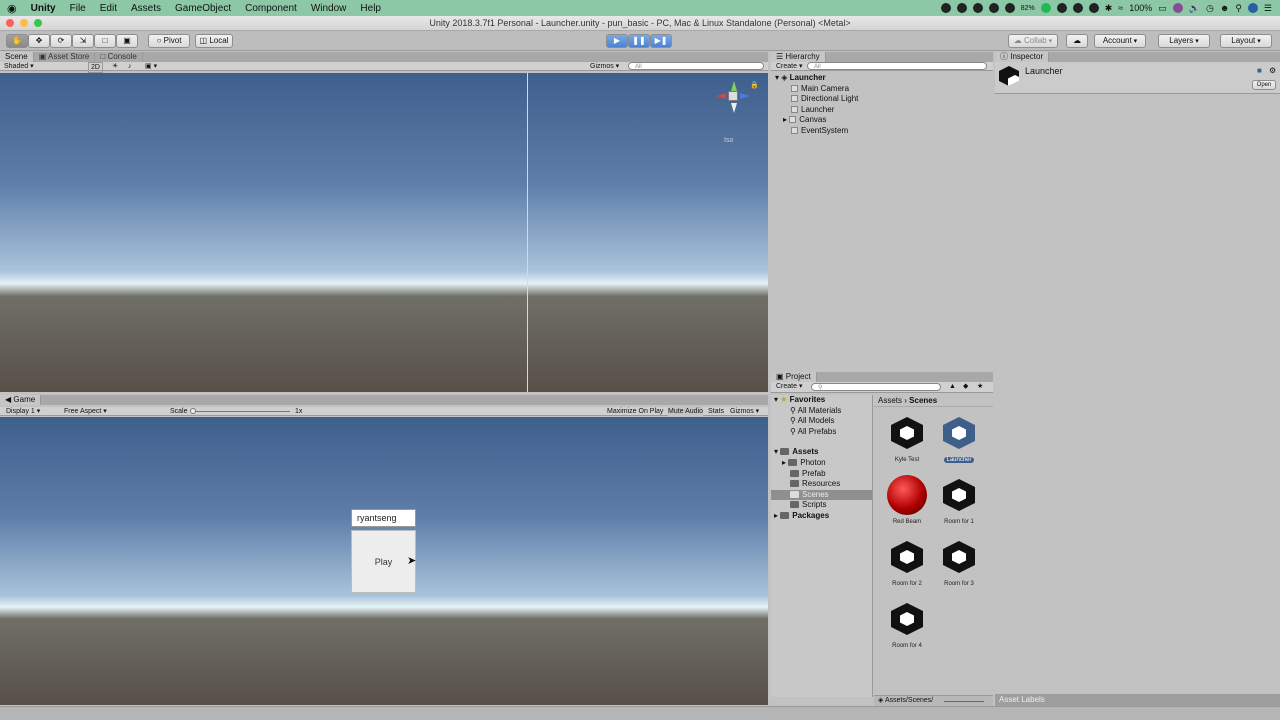 The image size is (1280, 720). What do you see at coordinates (1224, 8) in the screenshot?
I see `user-icon: ☻` at bounding box center [1224, 8].